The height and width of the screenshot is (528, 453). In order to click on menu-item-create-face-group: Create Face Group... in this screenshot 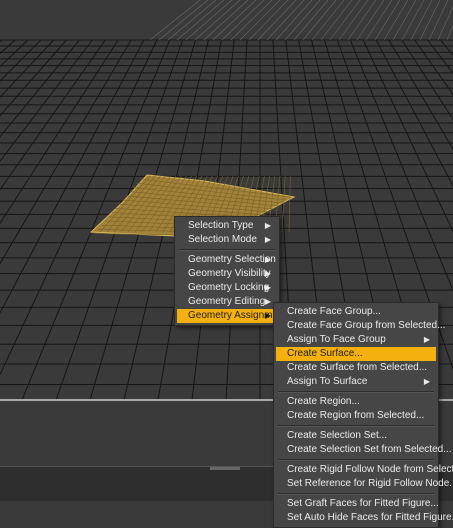, I will do `click(356, 312)`.